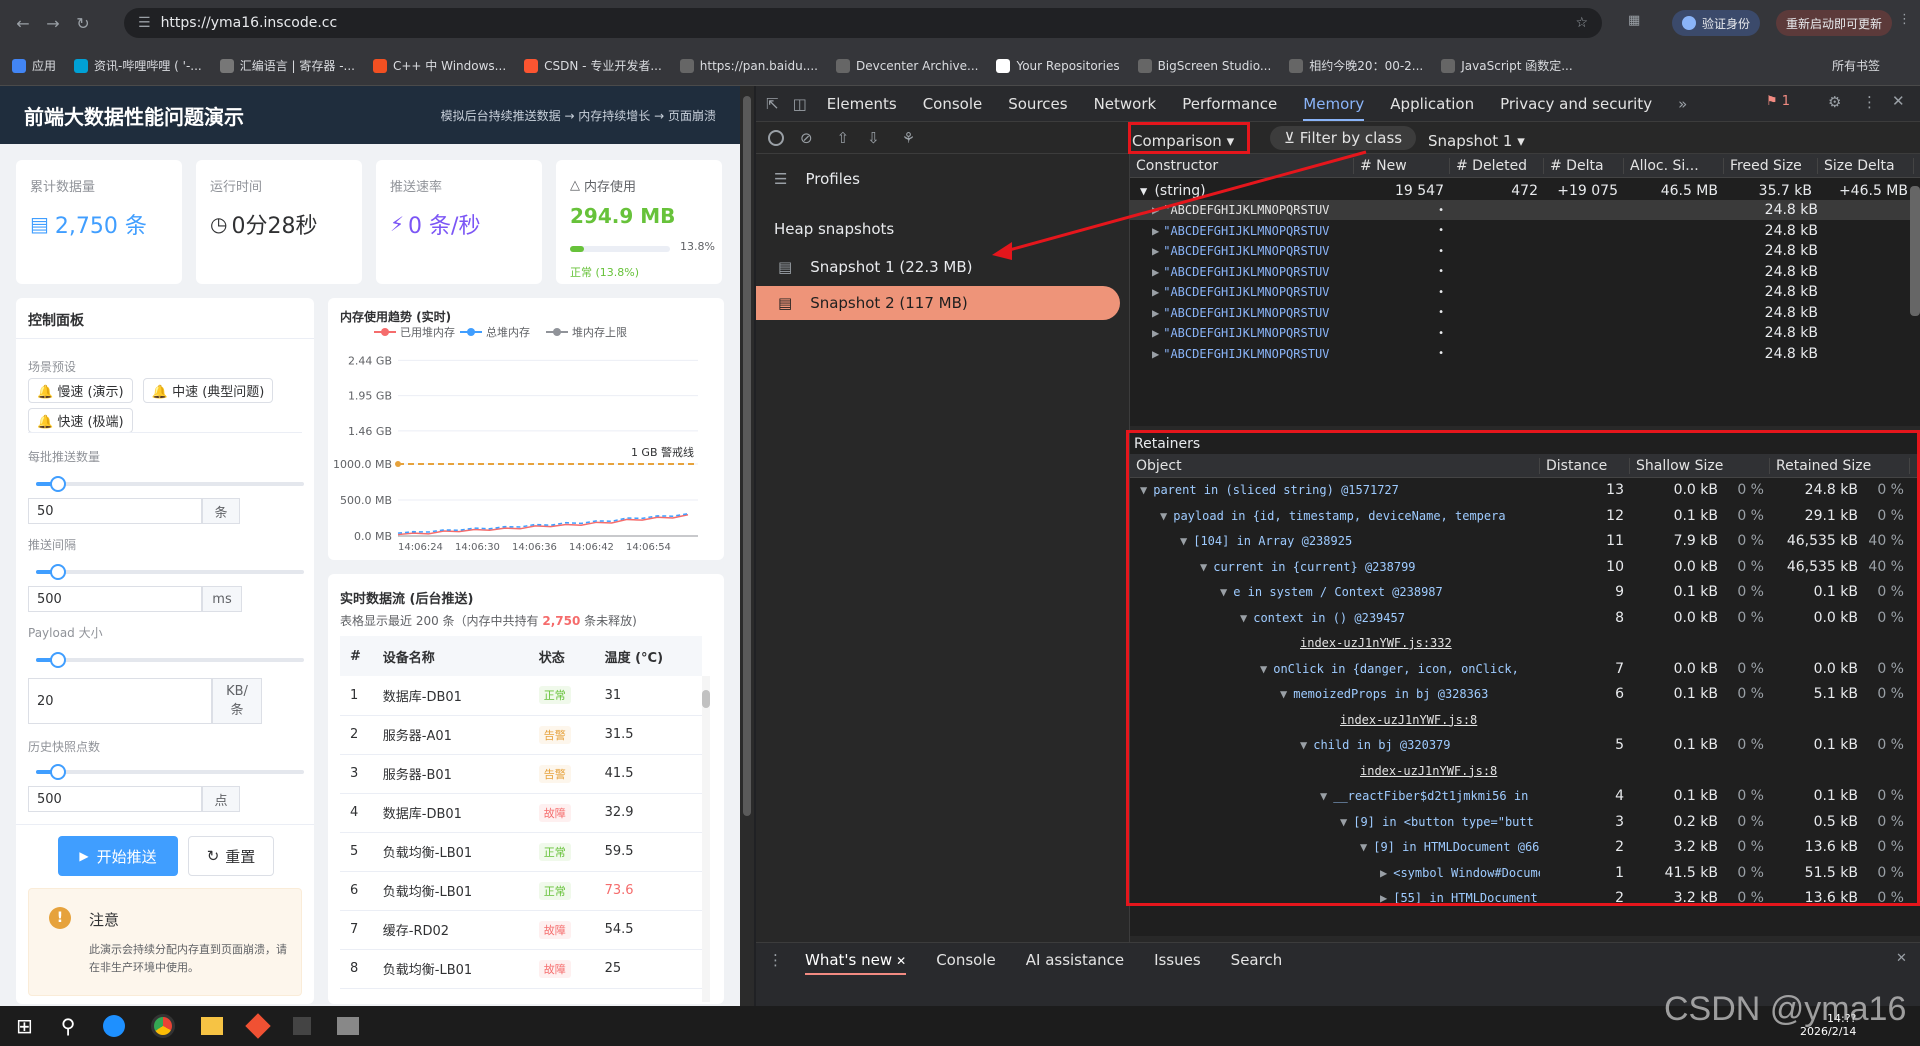  What do you see at coordinates (114, 1026) in the screenshot?
I see `edge-icon` at bounding box center [114, 1026].